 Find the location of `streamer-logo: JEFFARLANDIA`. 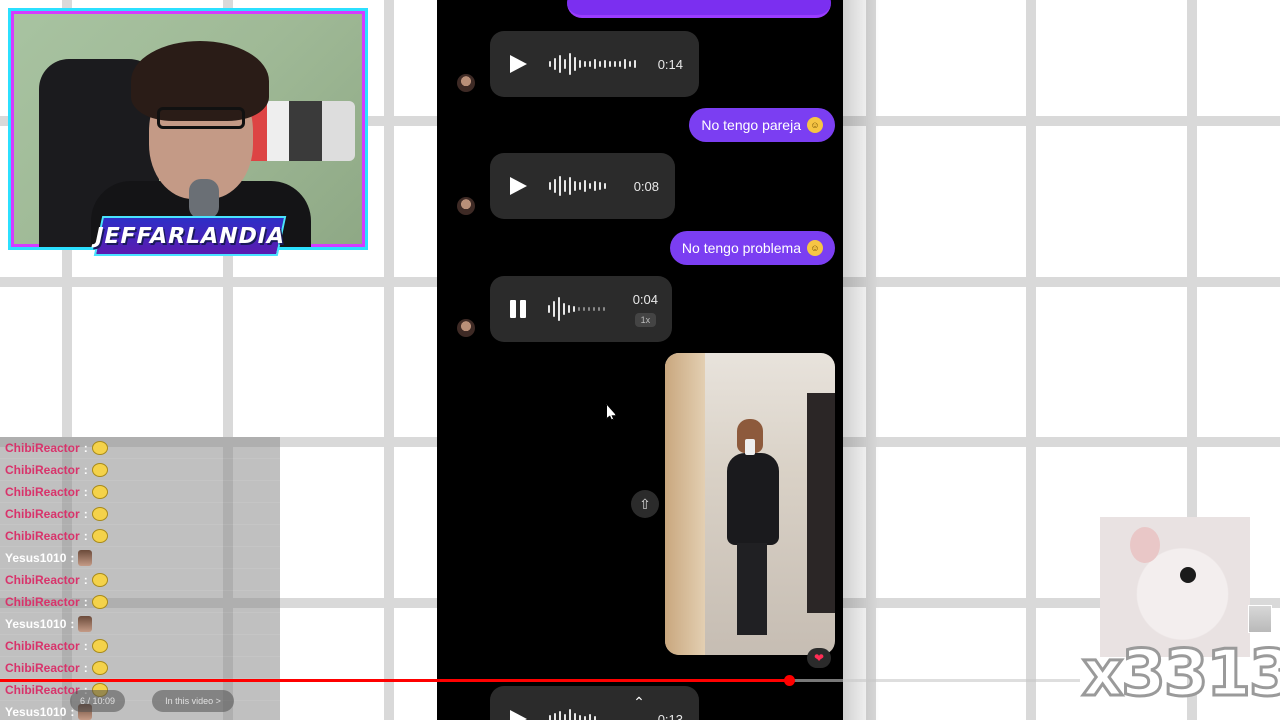

streamer-logo: JEFFARLANDIA is located at coordinates (190, 236).